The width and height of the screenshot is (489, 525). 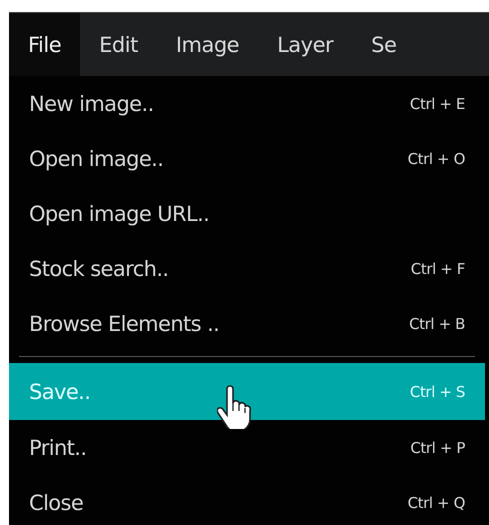 I want to click on menu-item-label: Print.., so click(x=57, y=448).